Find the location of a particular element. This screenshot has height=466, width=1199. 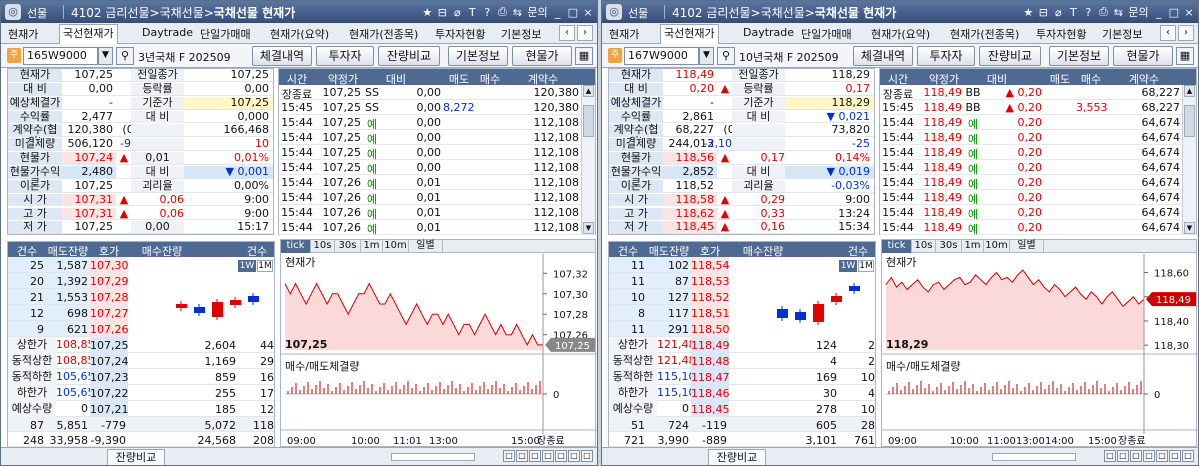

tab-6: 투자자현황 is located at coordinates (460, 34).